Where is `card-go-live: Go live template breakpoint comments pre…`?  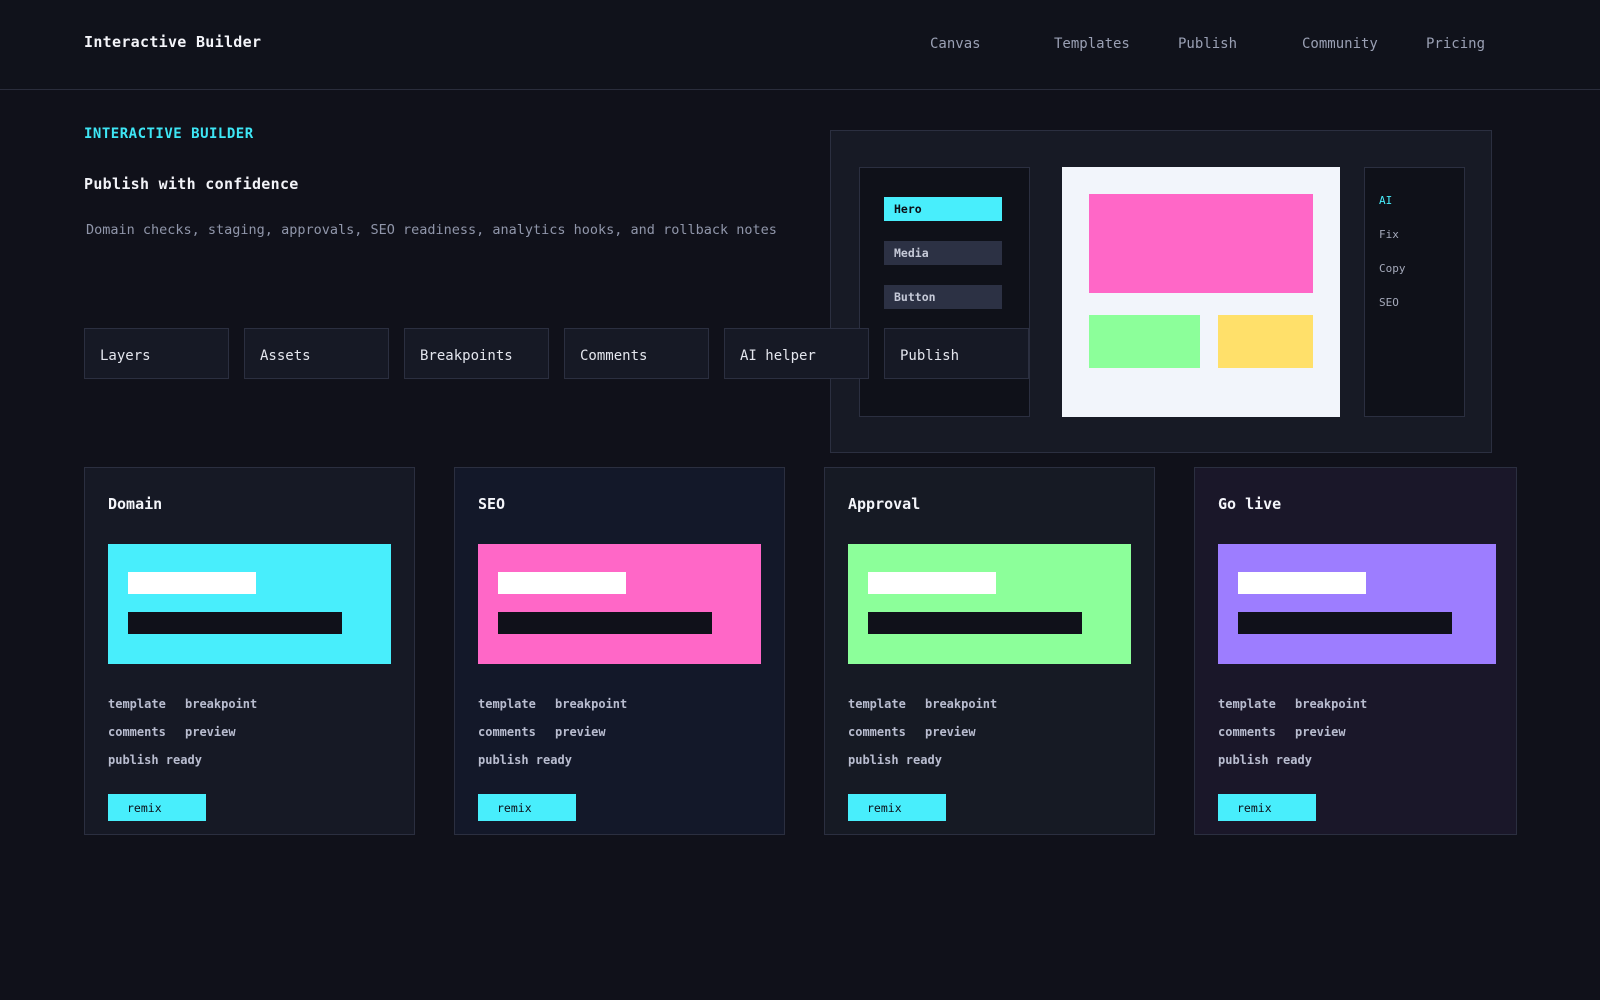
card-go-live: Go live template breakpoint comments pre… is located at coordinates (1355, 651).